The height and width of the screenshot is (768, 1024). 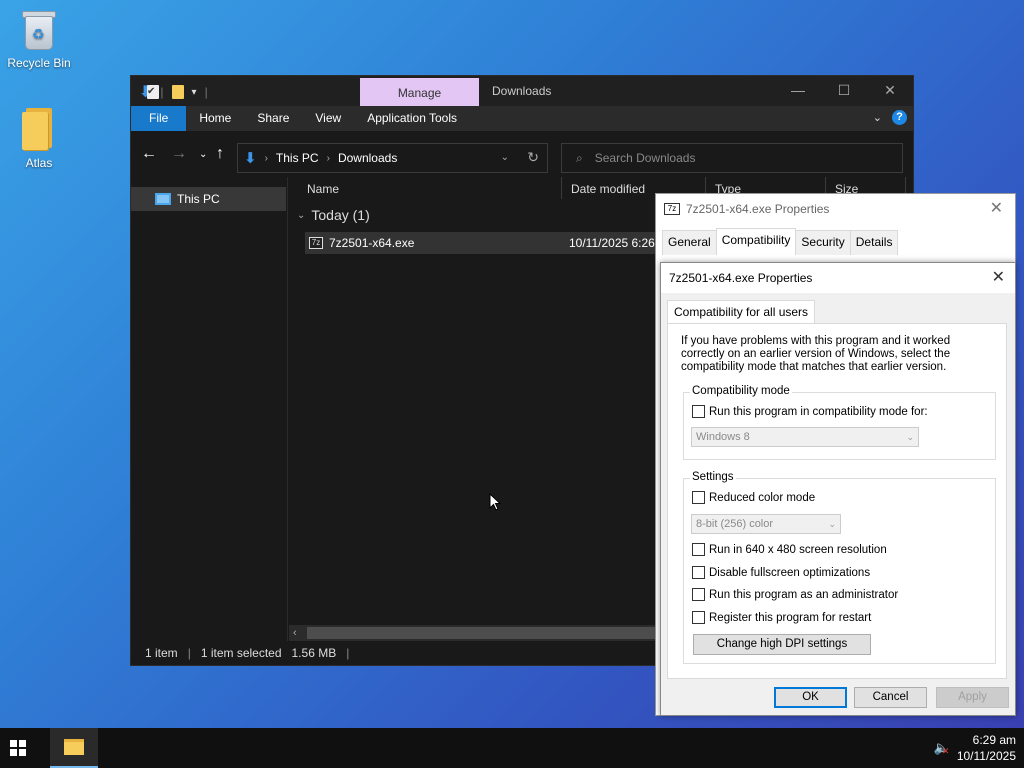 I want to click on cancel-button: Cancel, so click(x=890, y=697).